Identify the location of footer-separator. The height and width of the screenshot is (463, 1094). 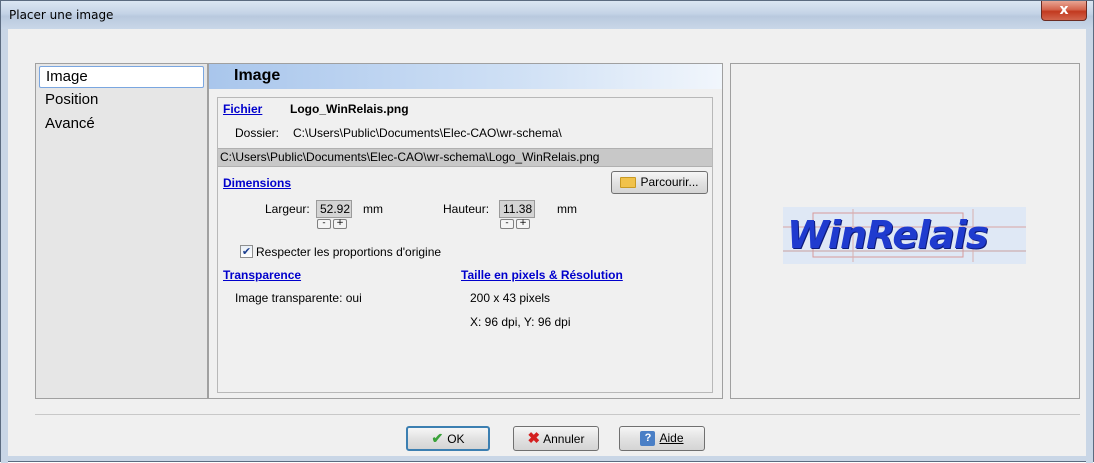
(557, 414).